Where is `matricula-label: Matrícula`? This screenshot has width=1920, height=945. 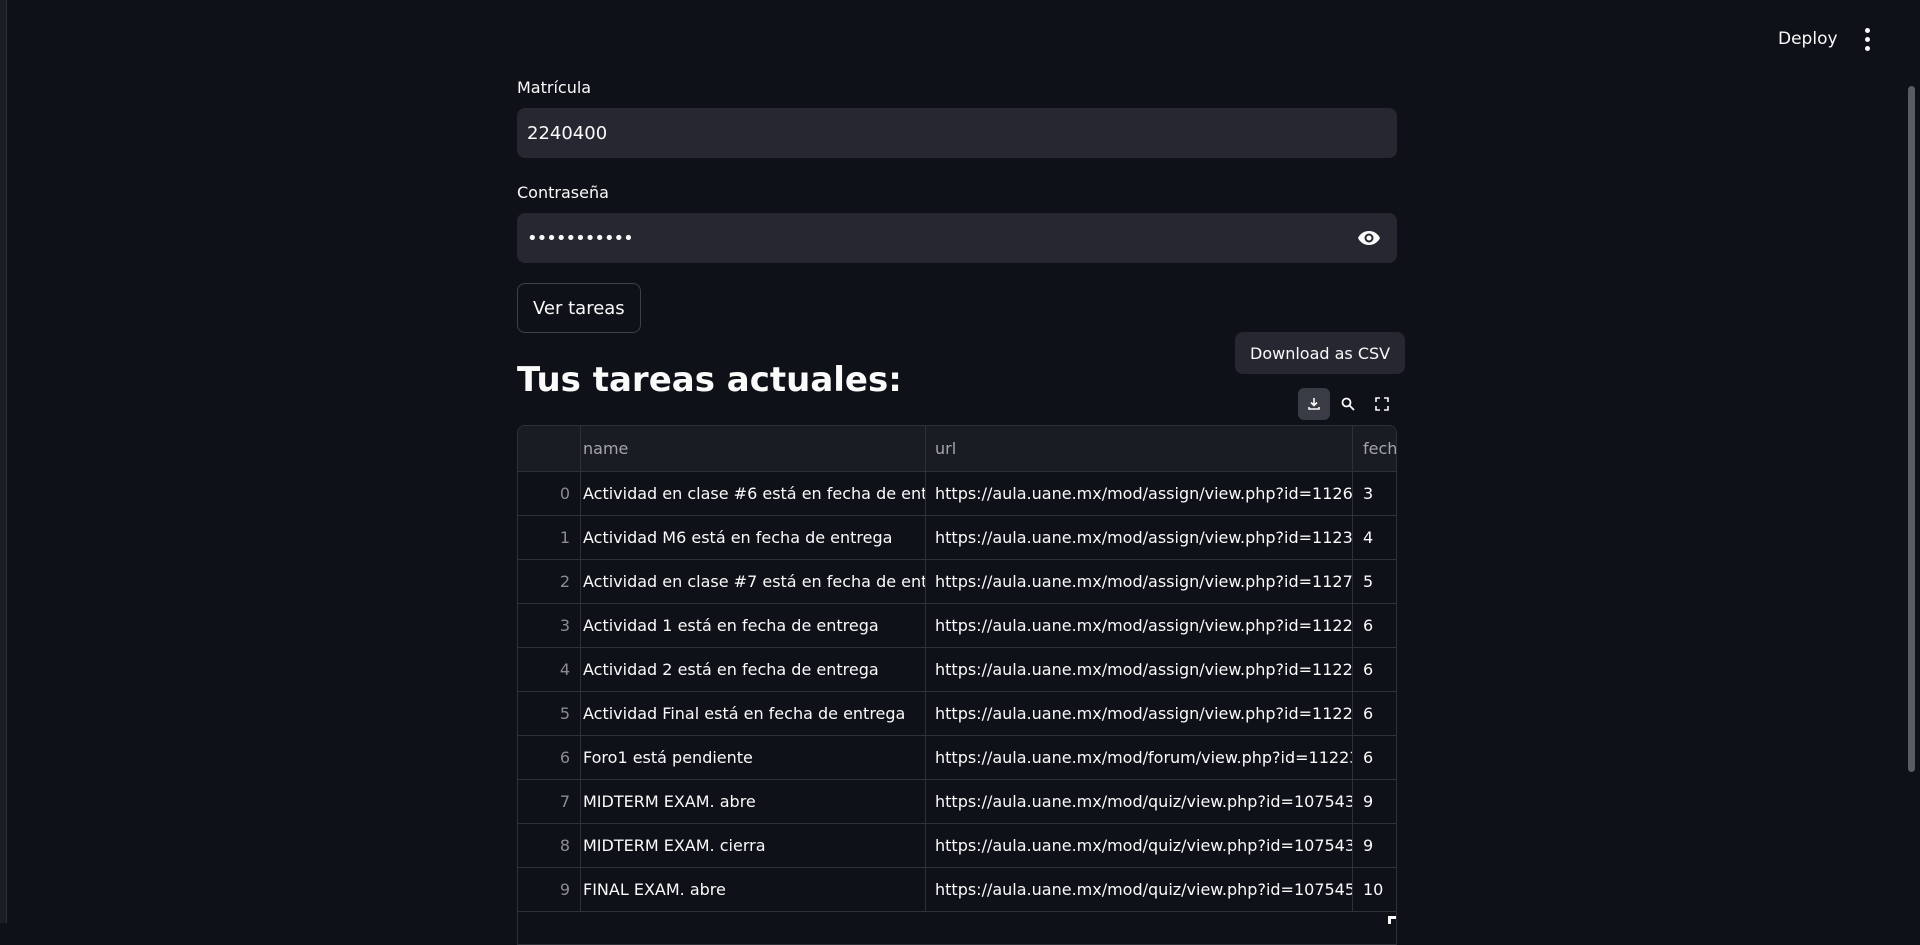
matricula-label: Matrícula is located at coordinates (554, 87).